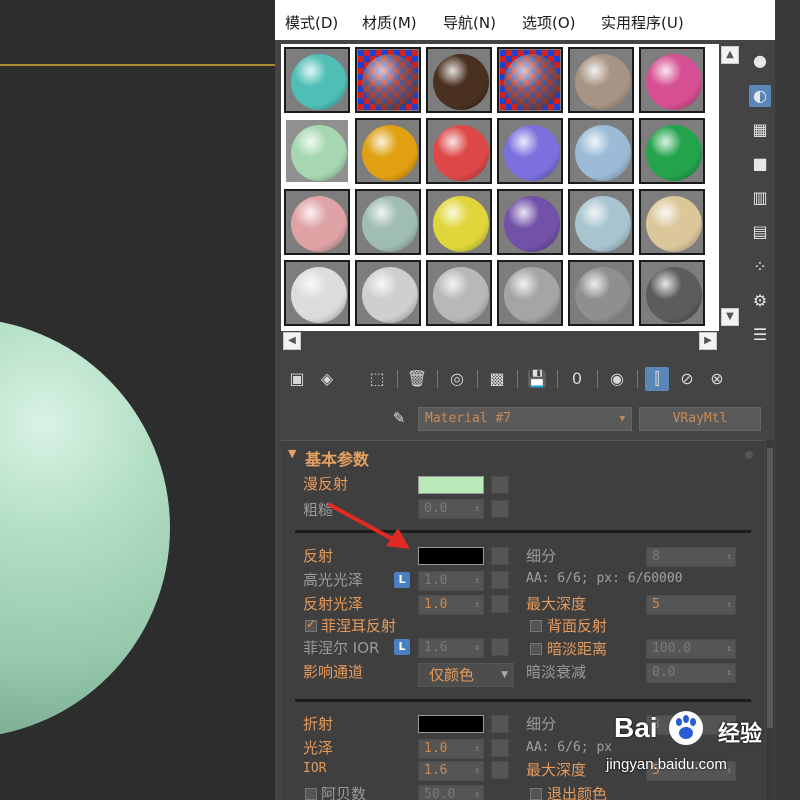  I want to click on make-preview-icon: ▤, so click(760, 232).